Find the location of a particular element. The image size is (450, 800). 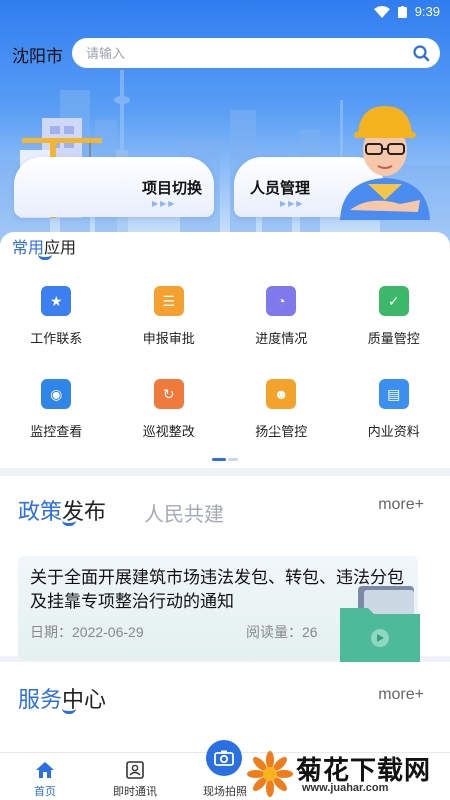

app-label: 巡视整改 is located at coordinates (168, 431).